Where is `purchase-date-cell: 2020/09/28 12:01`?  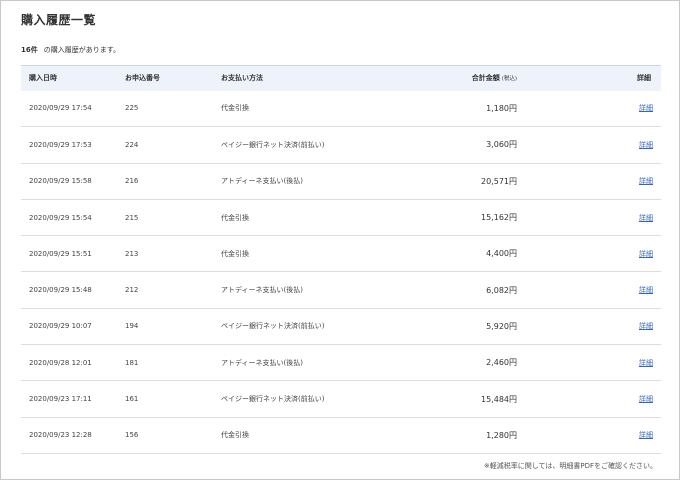 purchase-date-cell: 2020/09/28 12:01 is located at coordinates (60, 362).